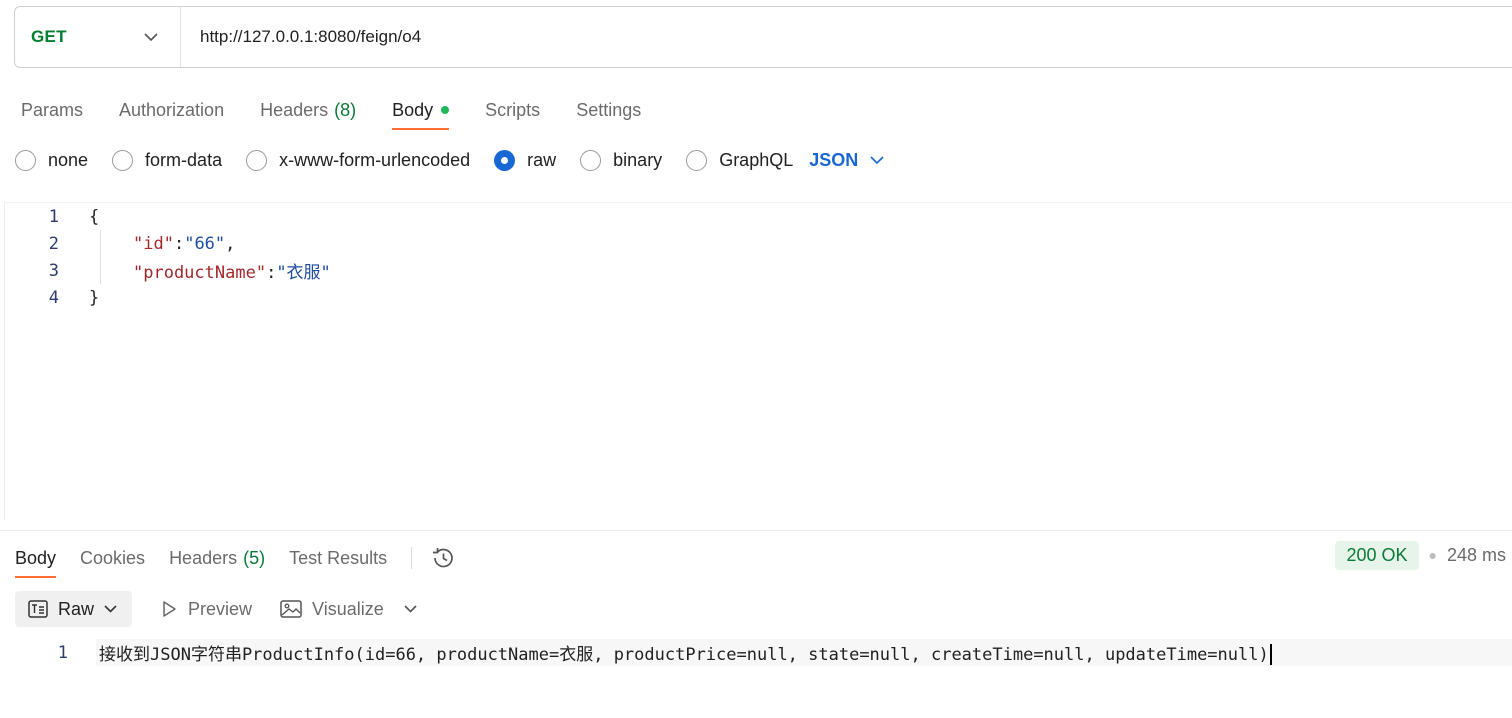 The height and width of the screenshot is (718, 1512). Describe the element at coordinates (505, 160) in the screenshot. I see `radio-checked-icon` at that location.